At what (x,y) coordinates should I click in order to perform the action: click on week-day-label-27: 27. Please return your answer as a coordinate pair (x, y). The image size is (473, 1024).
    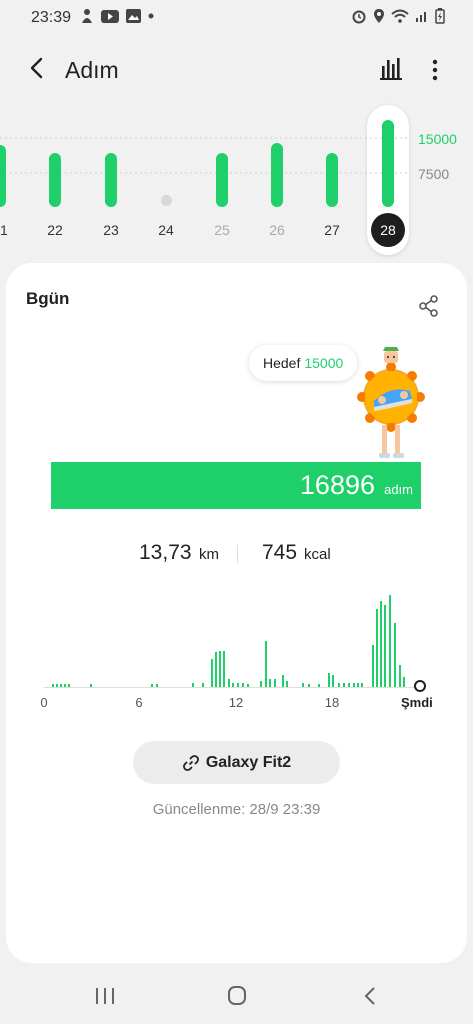
    Looking at the image, I should click on (332, 230).